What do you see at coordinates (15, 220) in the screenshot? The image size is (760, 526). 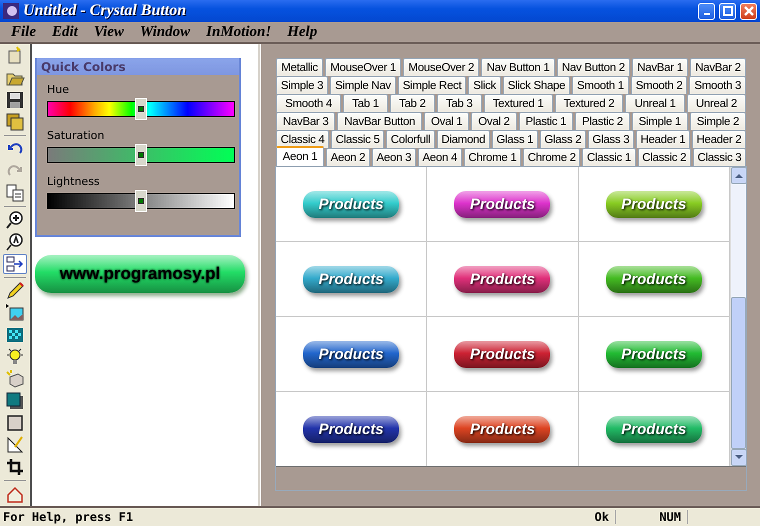 I see `zoom-in-icon` at bounding box center [15, 220].